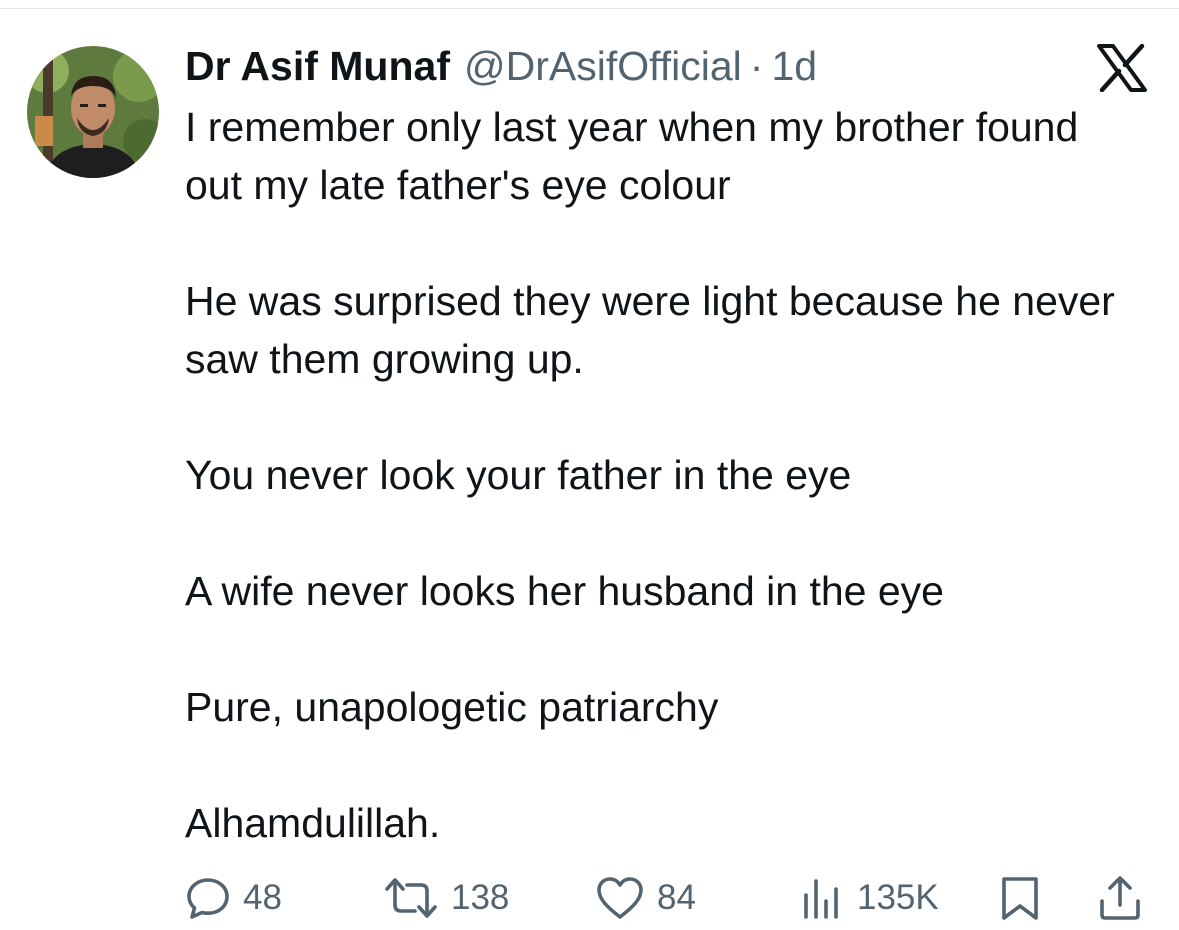 The width and height of the screenshot is (1179, 930). I want to click on timestamp: 1d, so click(794, 66).